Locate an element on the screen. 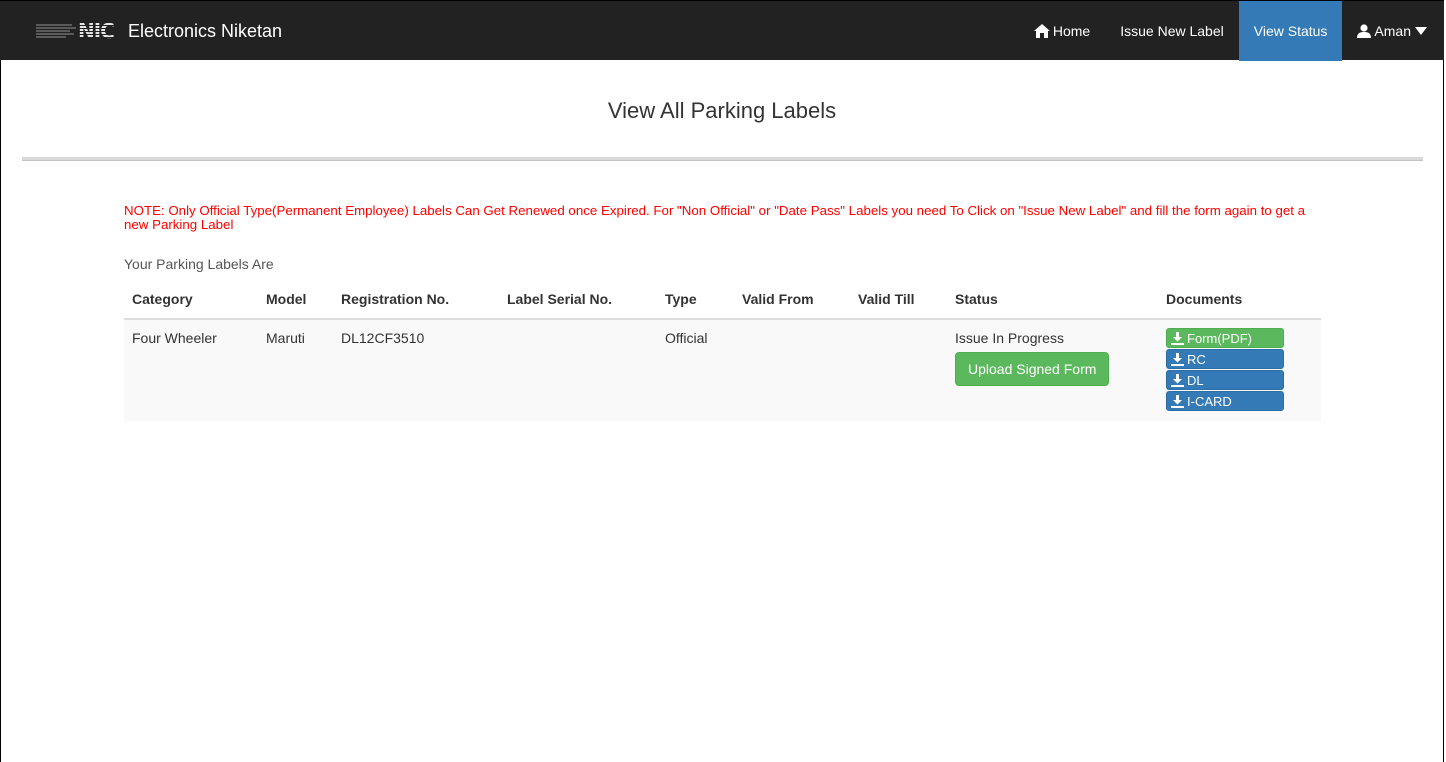 This screenshot has width=1446, height=762. cell-status: Issue In Progress Upload Signed Form is located at coordinates (1052, 370).